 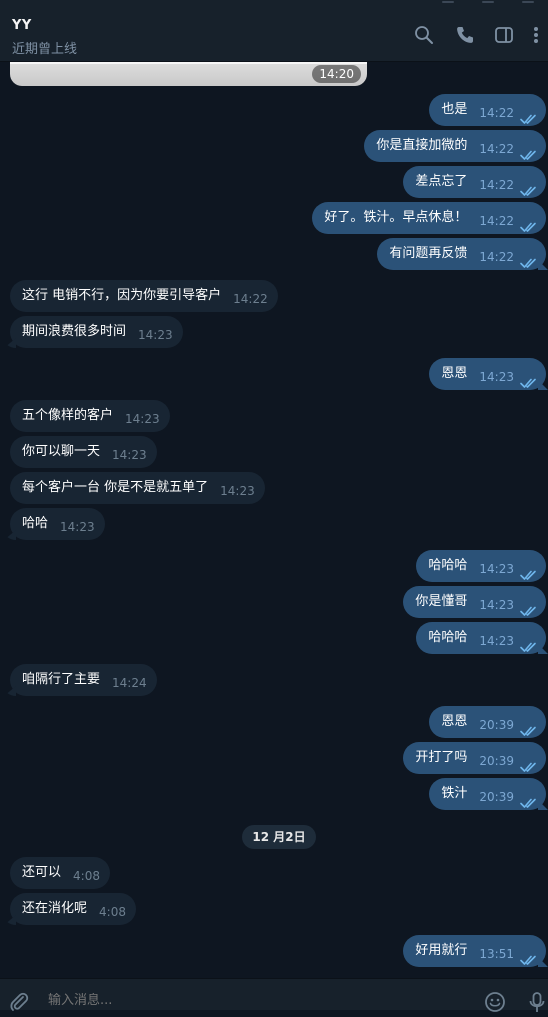 What do you see at coordinates (536, 35) in the screenshot?
I see `more-vertical-icon` at bounding box center [536, 35].